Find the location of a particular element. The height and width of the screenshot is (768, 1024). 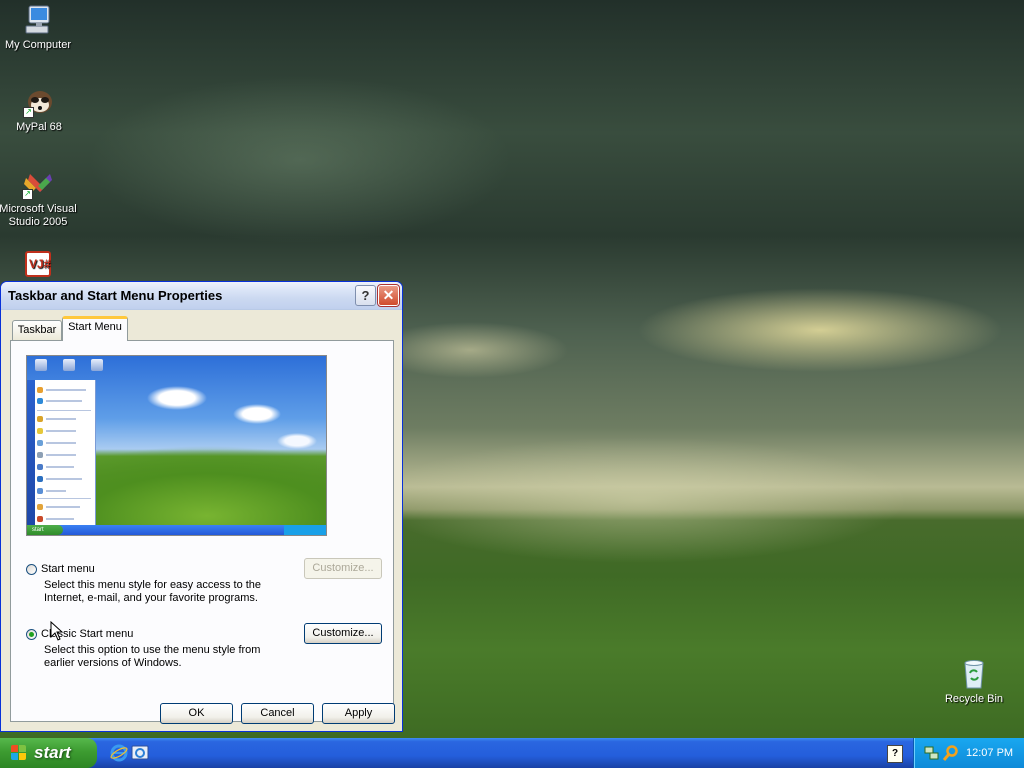

desktop-icon-vj: VJ# is located at coordinates (39, 267).